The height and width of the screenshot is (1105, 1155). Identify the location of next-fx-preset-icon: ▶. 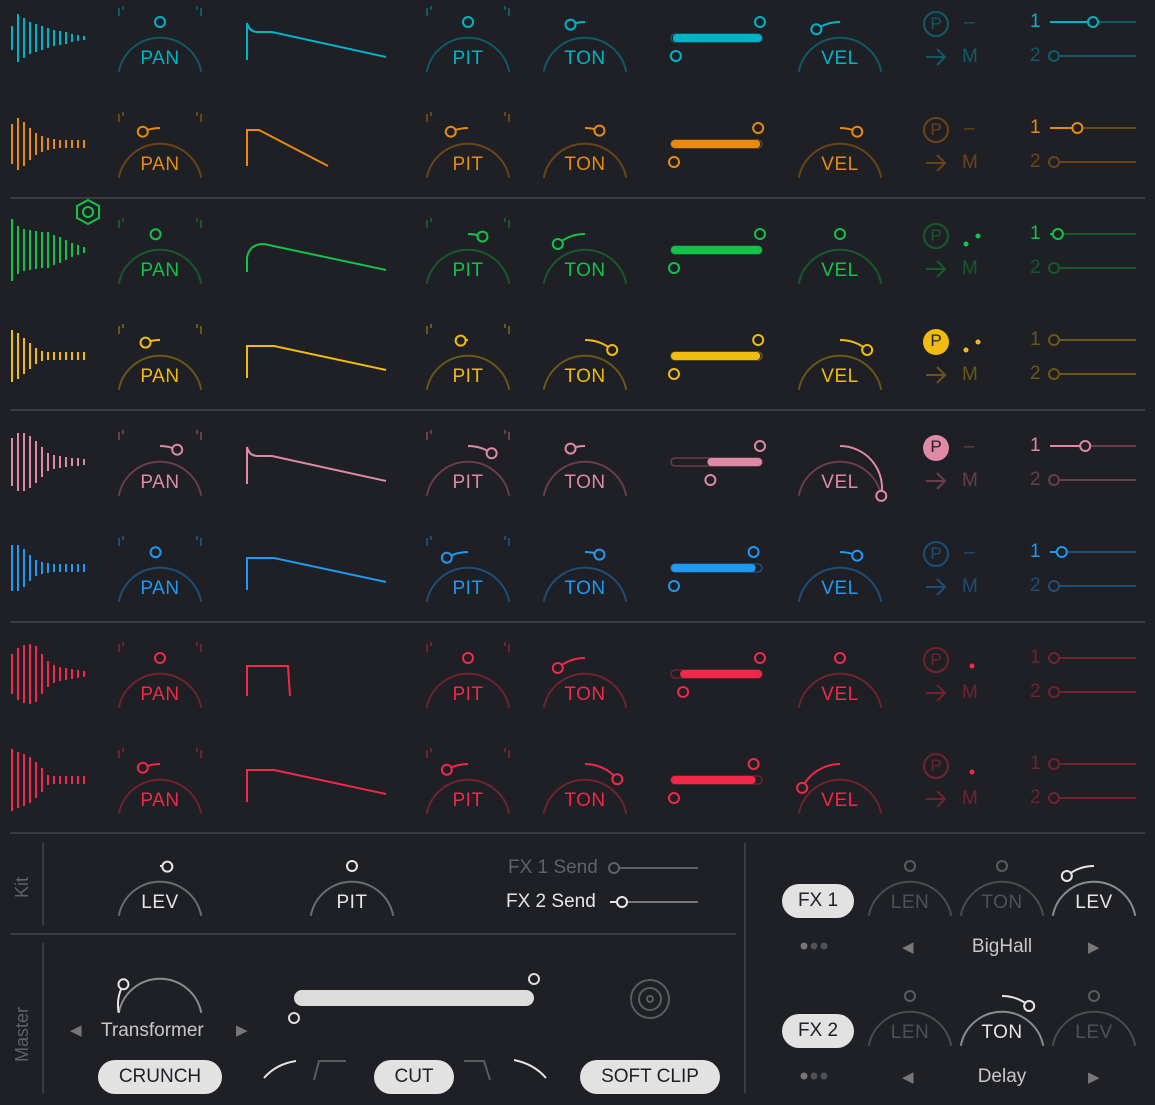
(1094, 1077).